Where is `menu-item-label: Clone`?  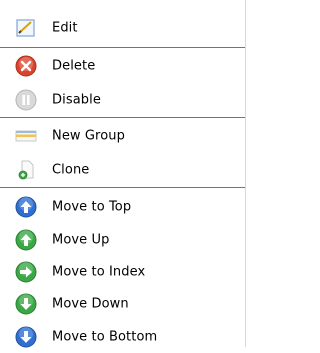 menu-item-label: Clone is located at coordinates (71, 170).